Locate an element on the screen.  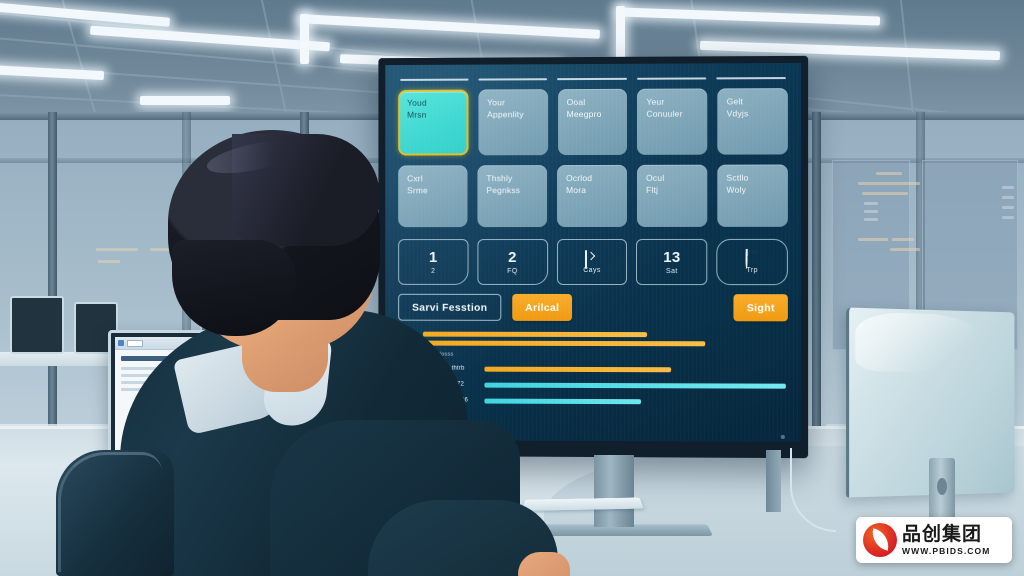
dashboard-tile: Your Appenlity is located at coordinates (513, 122).